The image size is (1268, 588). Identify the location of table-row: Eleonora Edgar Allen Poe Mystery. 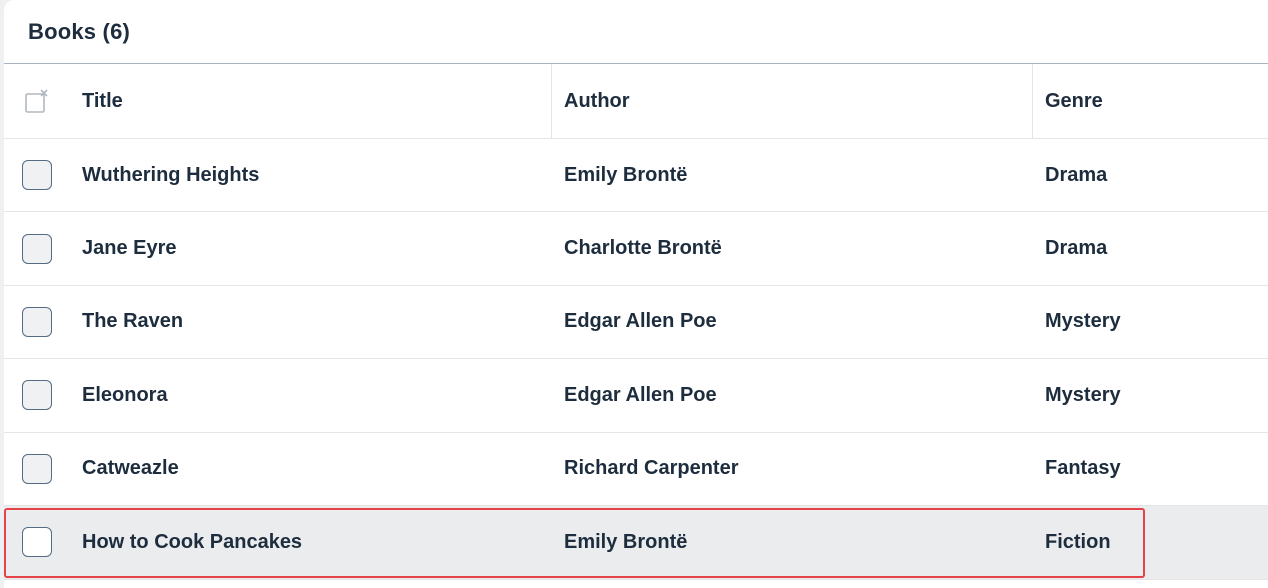
(636, 396).